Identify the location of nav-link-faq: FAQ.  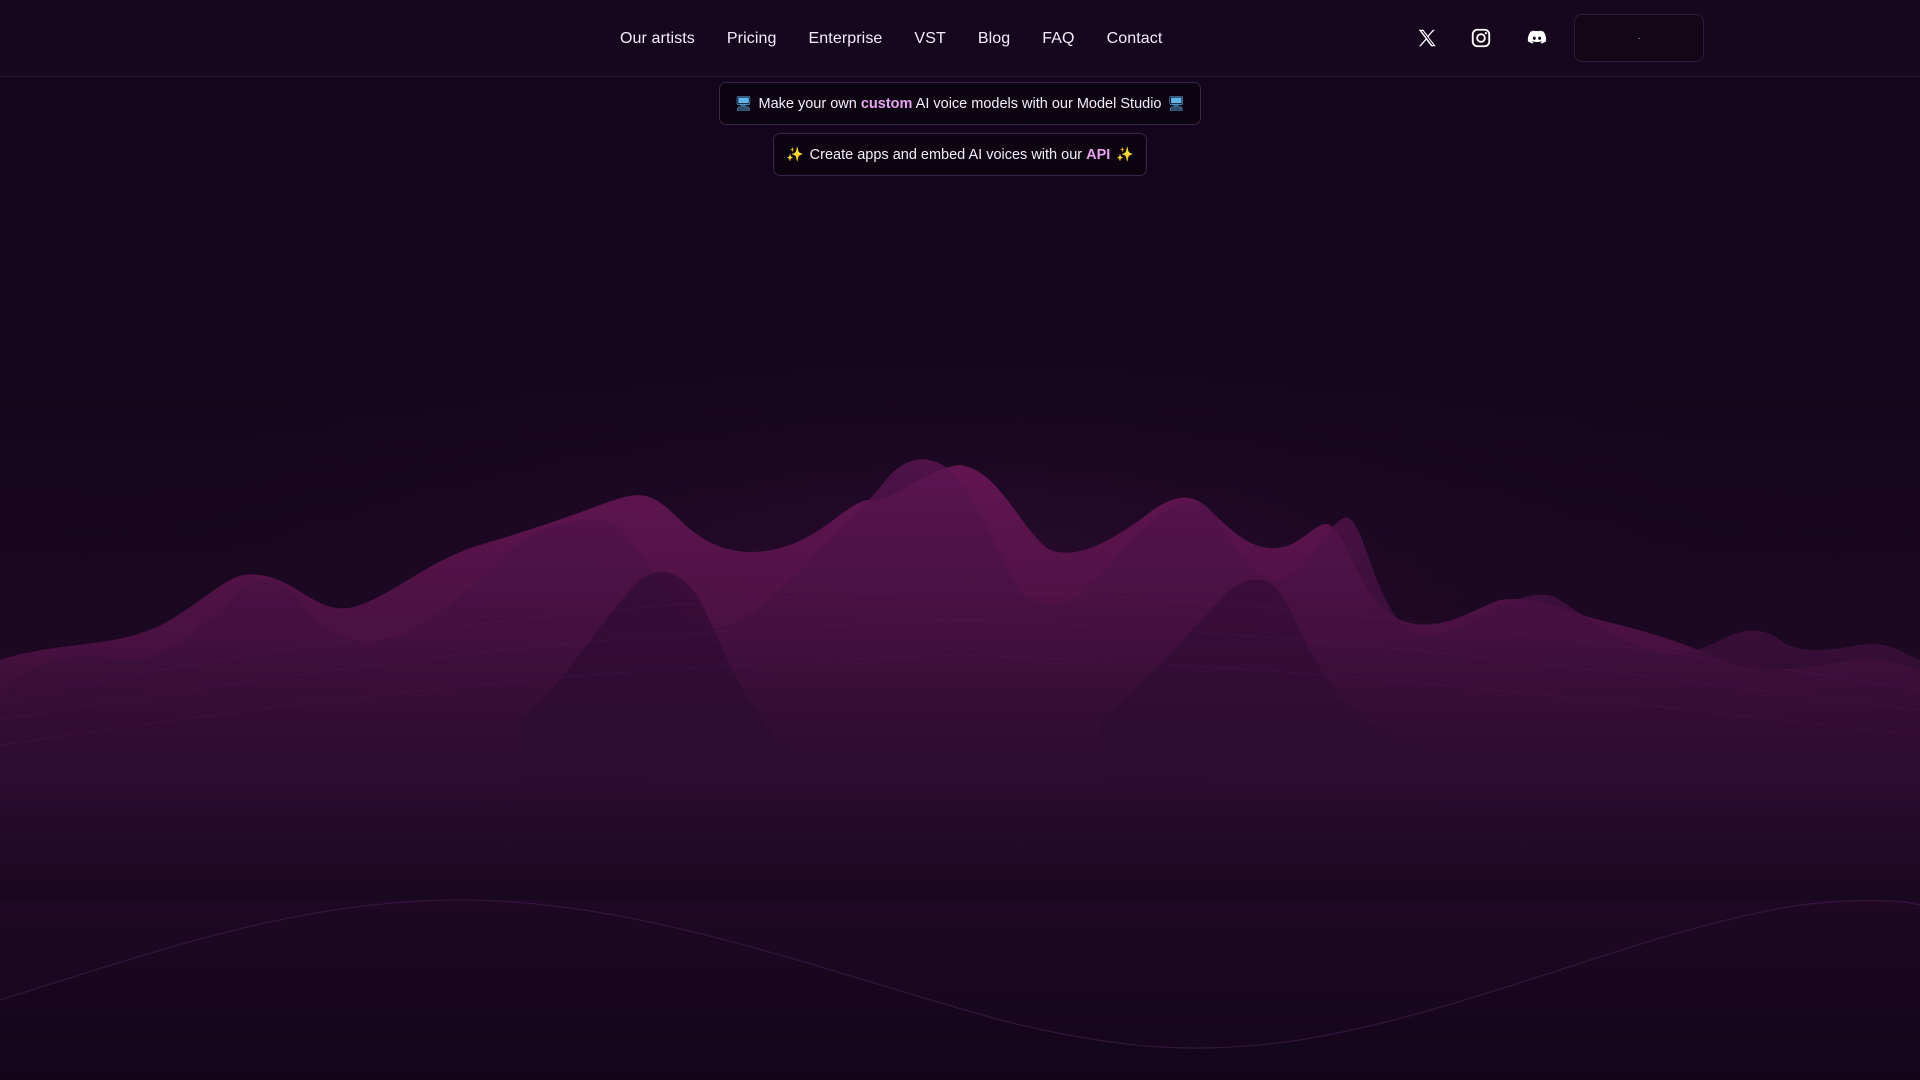
(1058, 39).